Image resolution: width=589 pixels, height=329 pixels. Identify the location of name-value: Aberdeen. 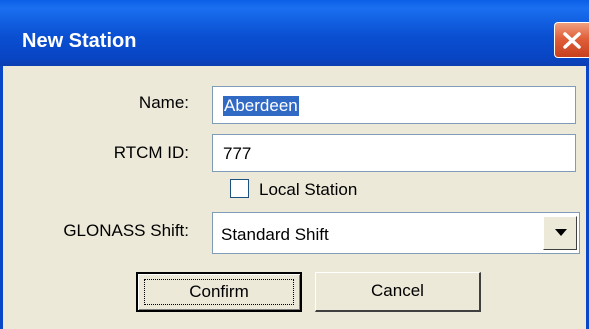
(261, 106).